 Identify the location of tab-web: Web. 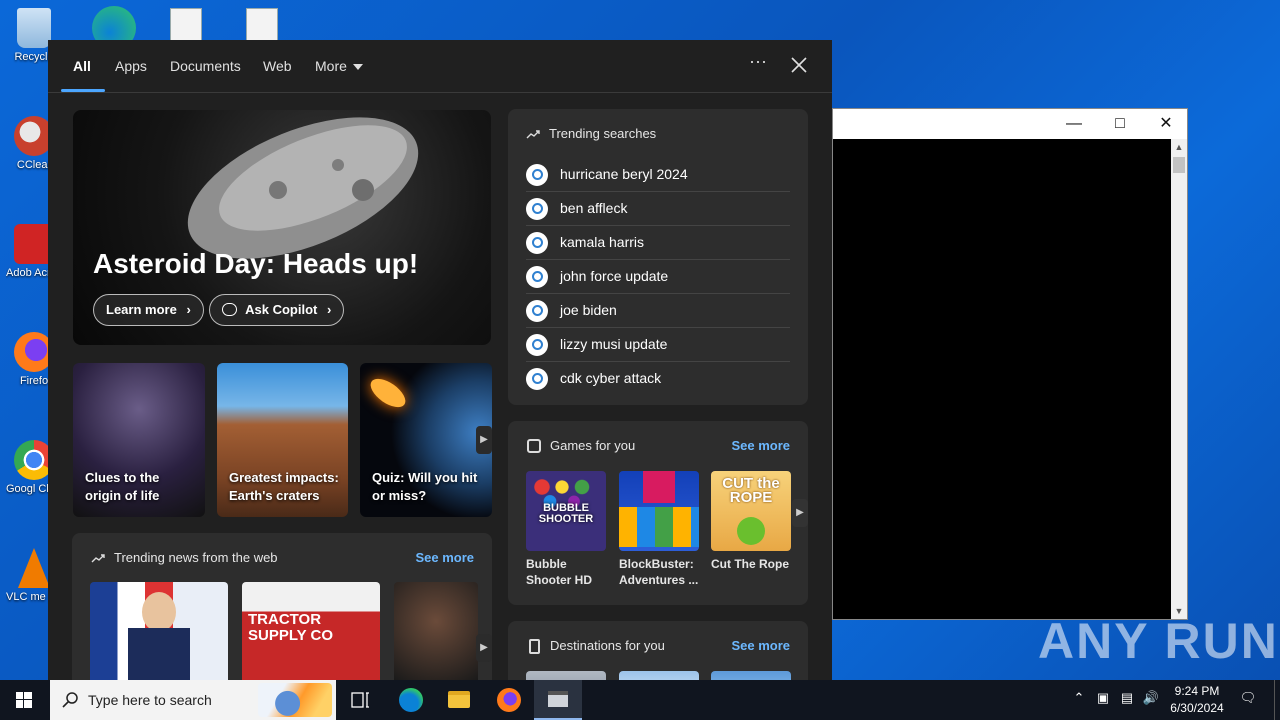
(277, 66).